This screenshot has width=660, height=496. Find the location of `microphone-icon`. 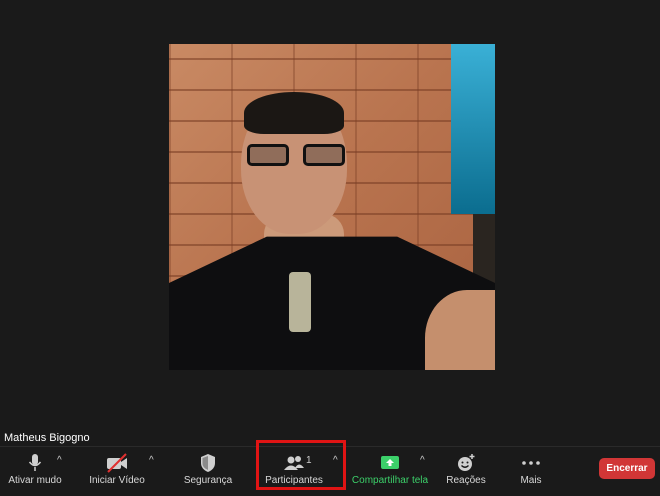

microphone-icon is located at coordinates (35, 462).